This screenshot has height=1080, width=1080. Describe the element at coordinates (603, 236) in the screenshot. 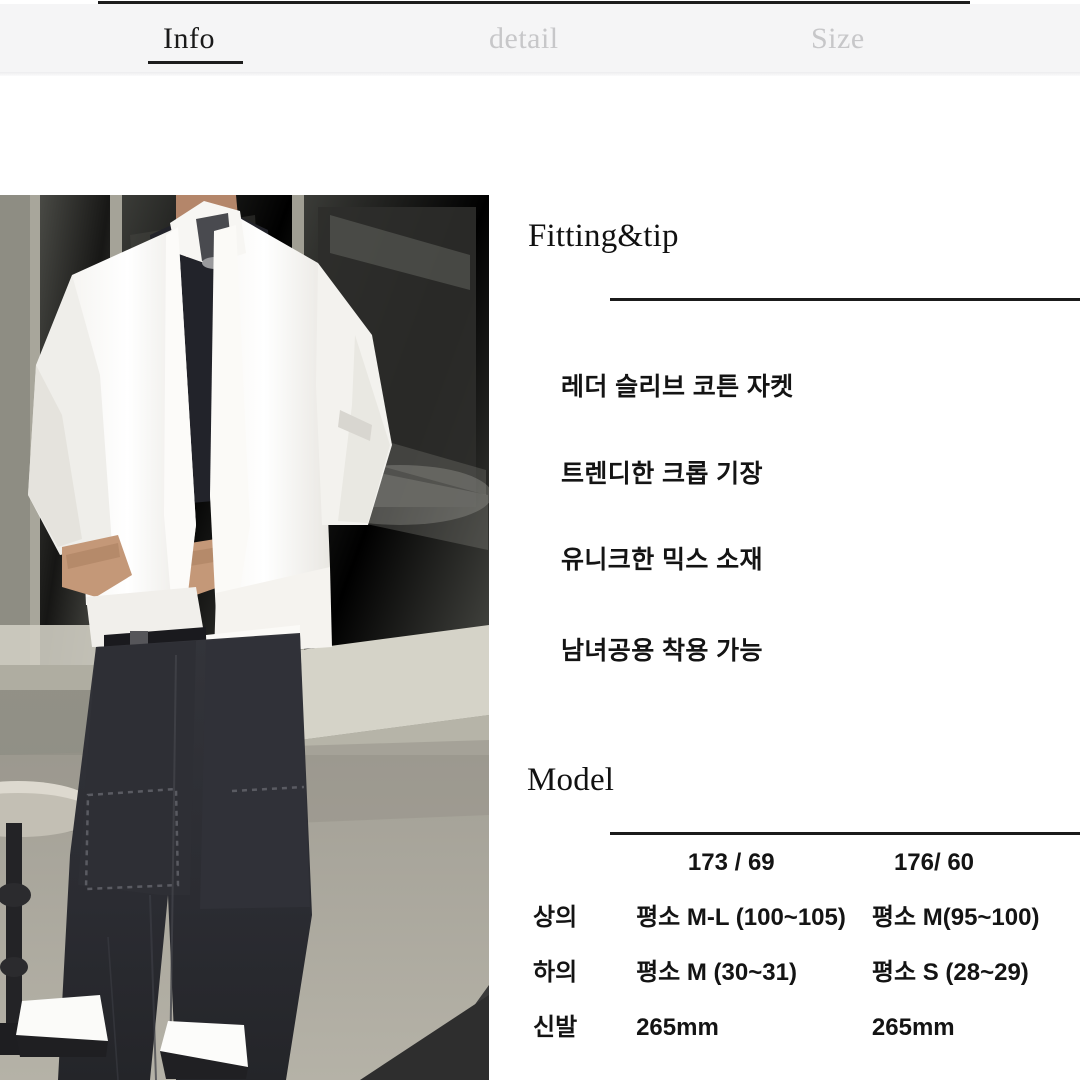

I see `fitting-tip-heading: Fitting&tip` at that location.